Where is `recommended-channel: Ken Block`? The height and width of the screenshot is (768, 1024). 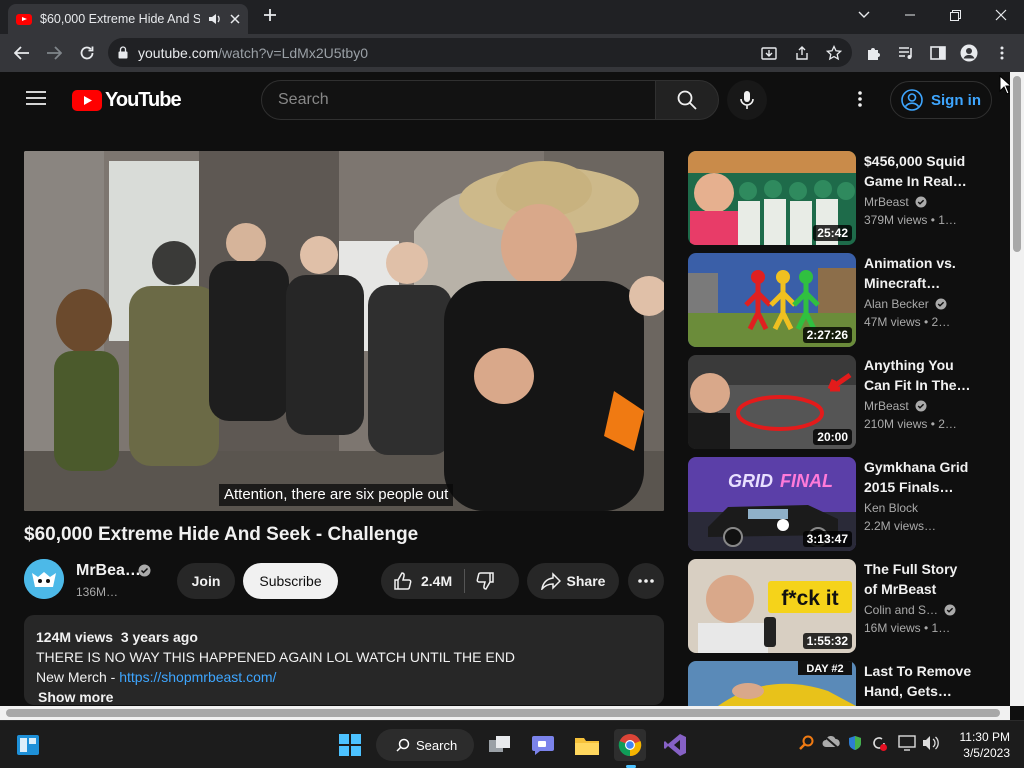
recommended-channel: Ken Block is located at coordinates (891, 508).